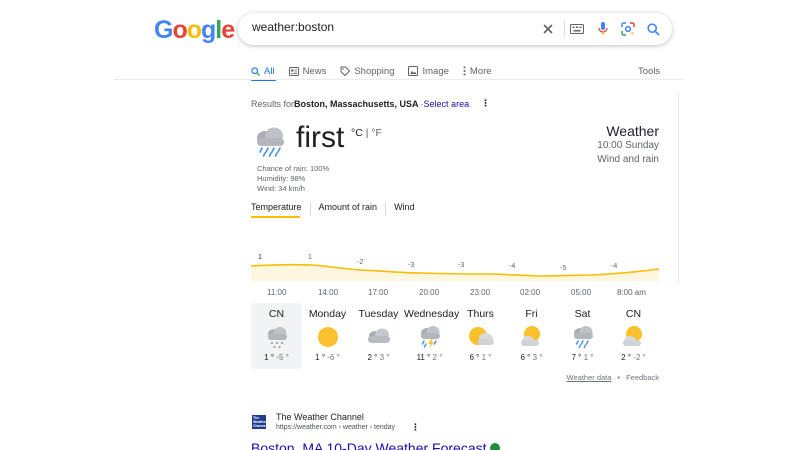 The width and height of the screenshot is (800, 450). Describe the element at coordinates (480, 292) in the screenshot. I see `chart-time: 23:00` at that location.